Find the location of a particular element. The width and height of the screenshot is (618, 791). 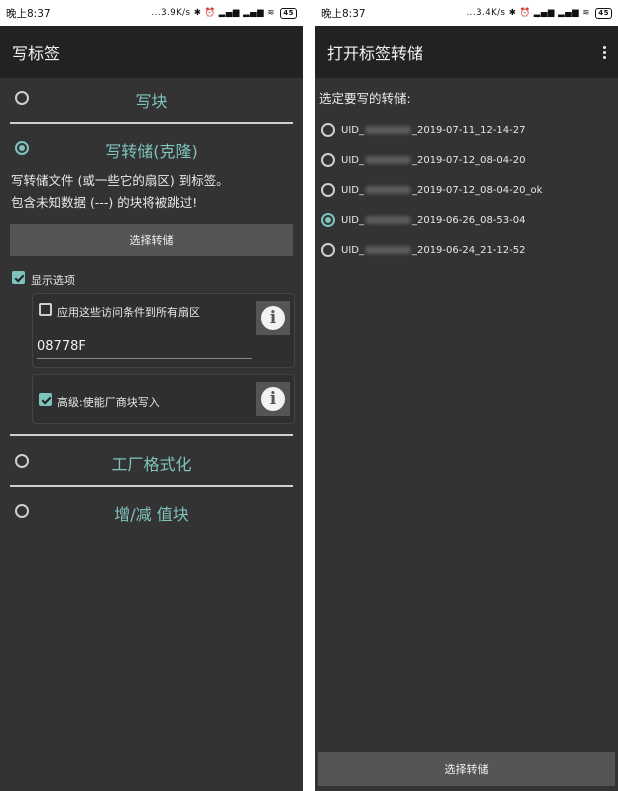

app-bar: 打开标签转储 is located at coordinates (466, 52).